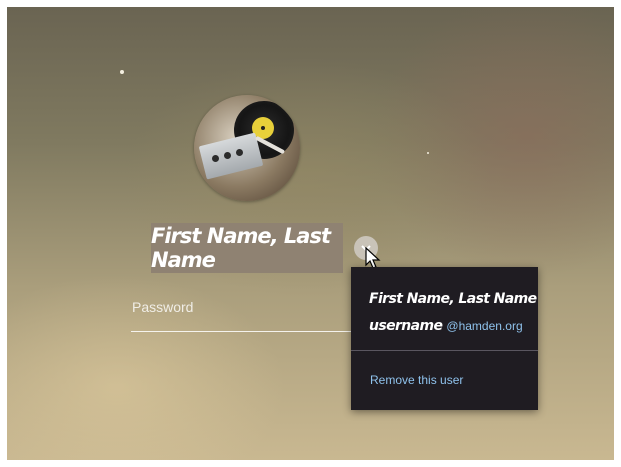  I want to click on menu-account-line: username @hamden.org, so click(446, 324).